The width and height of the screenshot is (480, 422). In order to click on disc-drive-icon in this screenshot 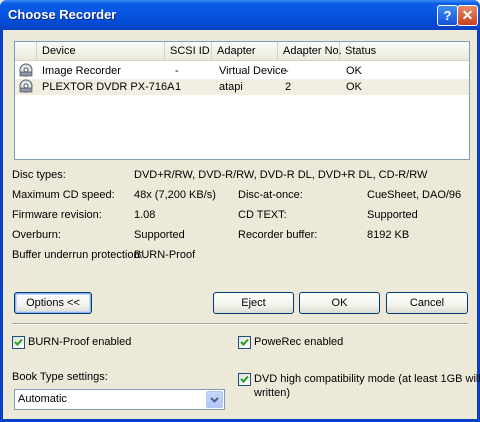, I will do `click(26, 86)`.